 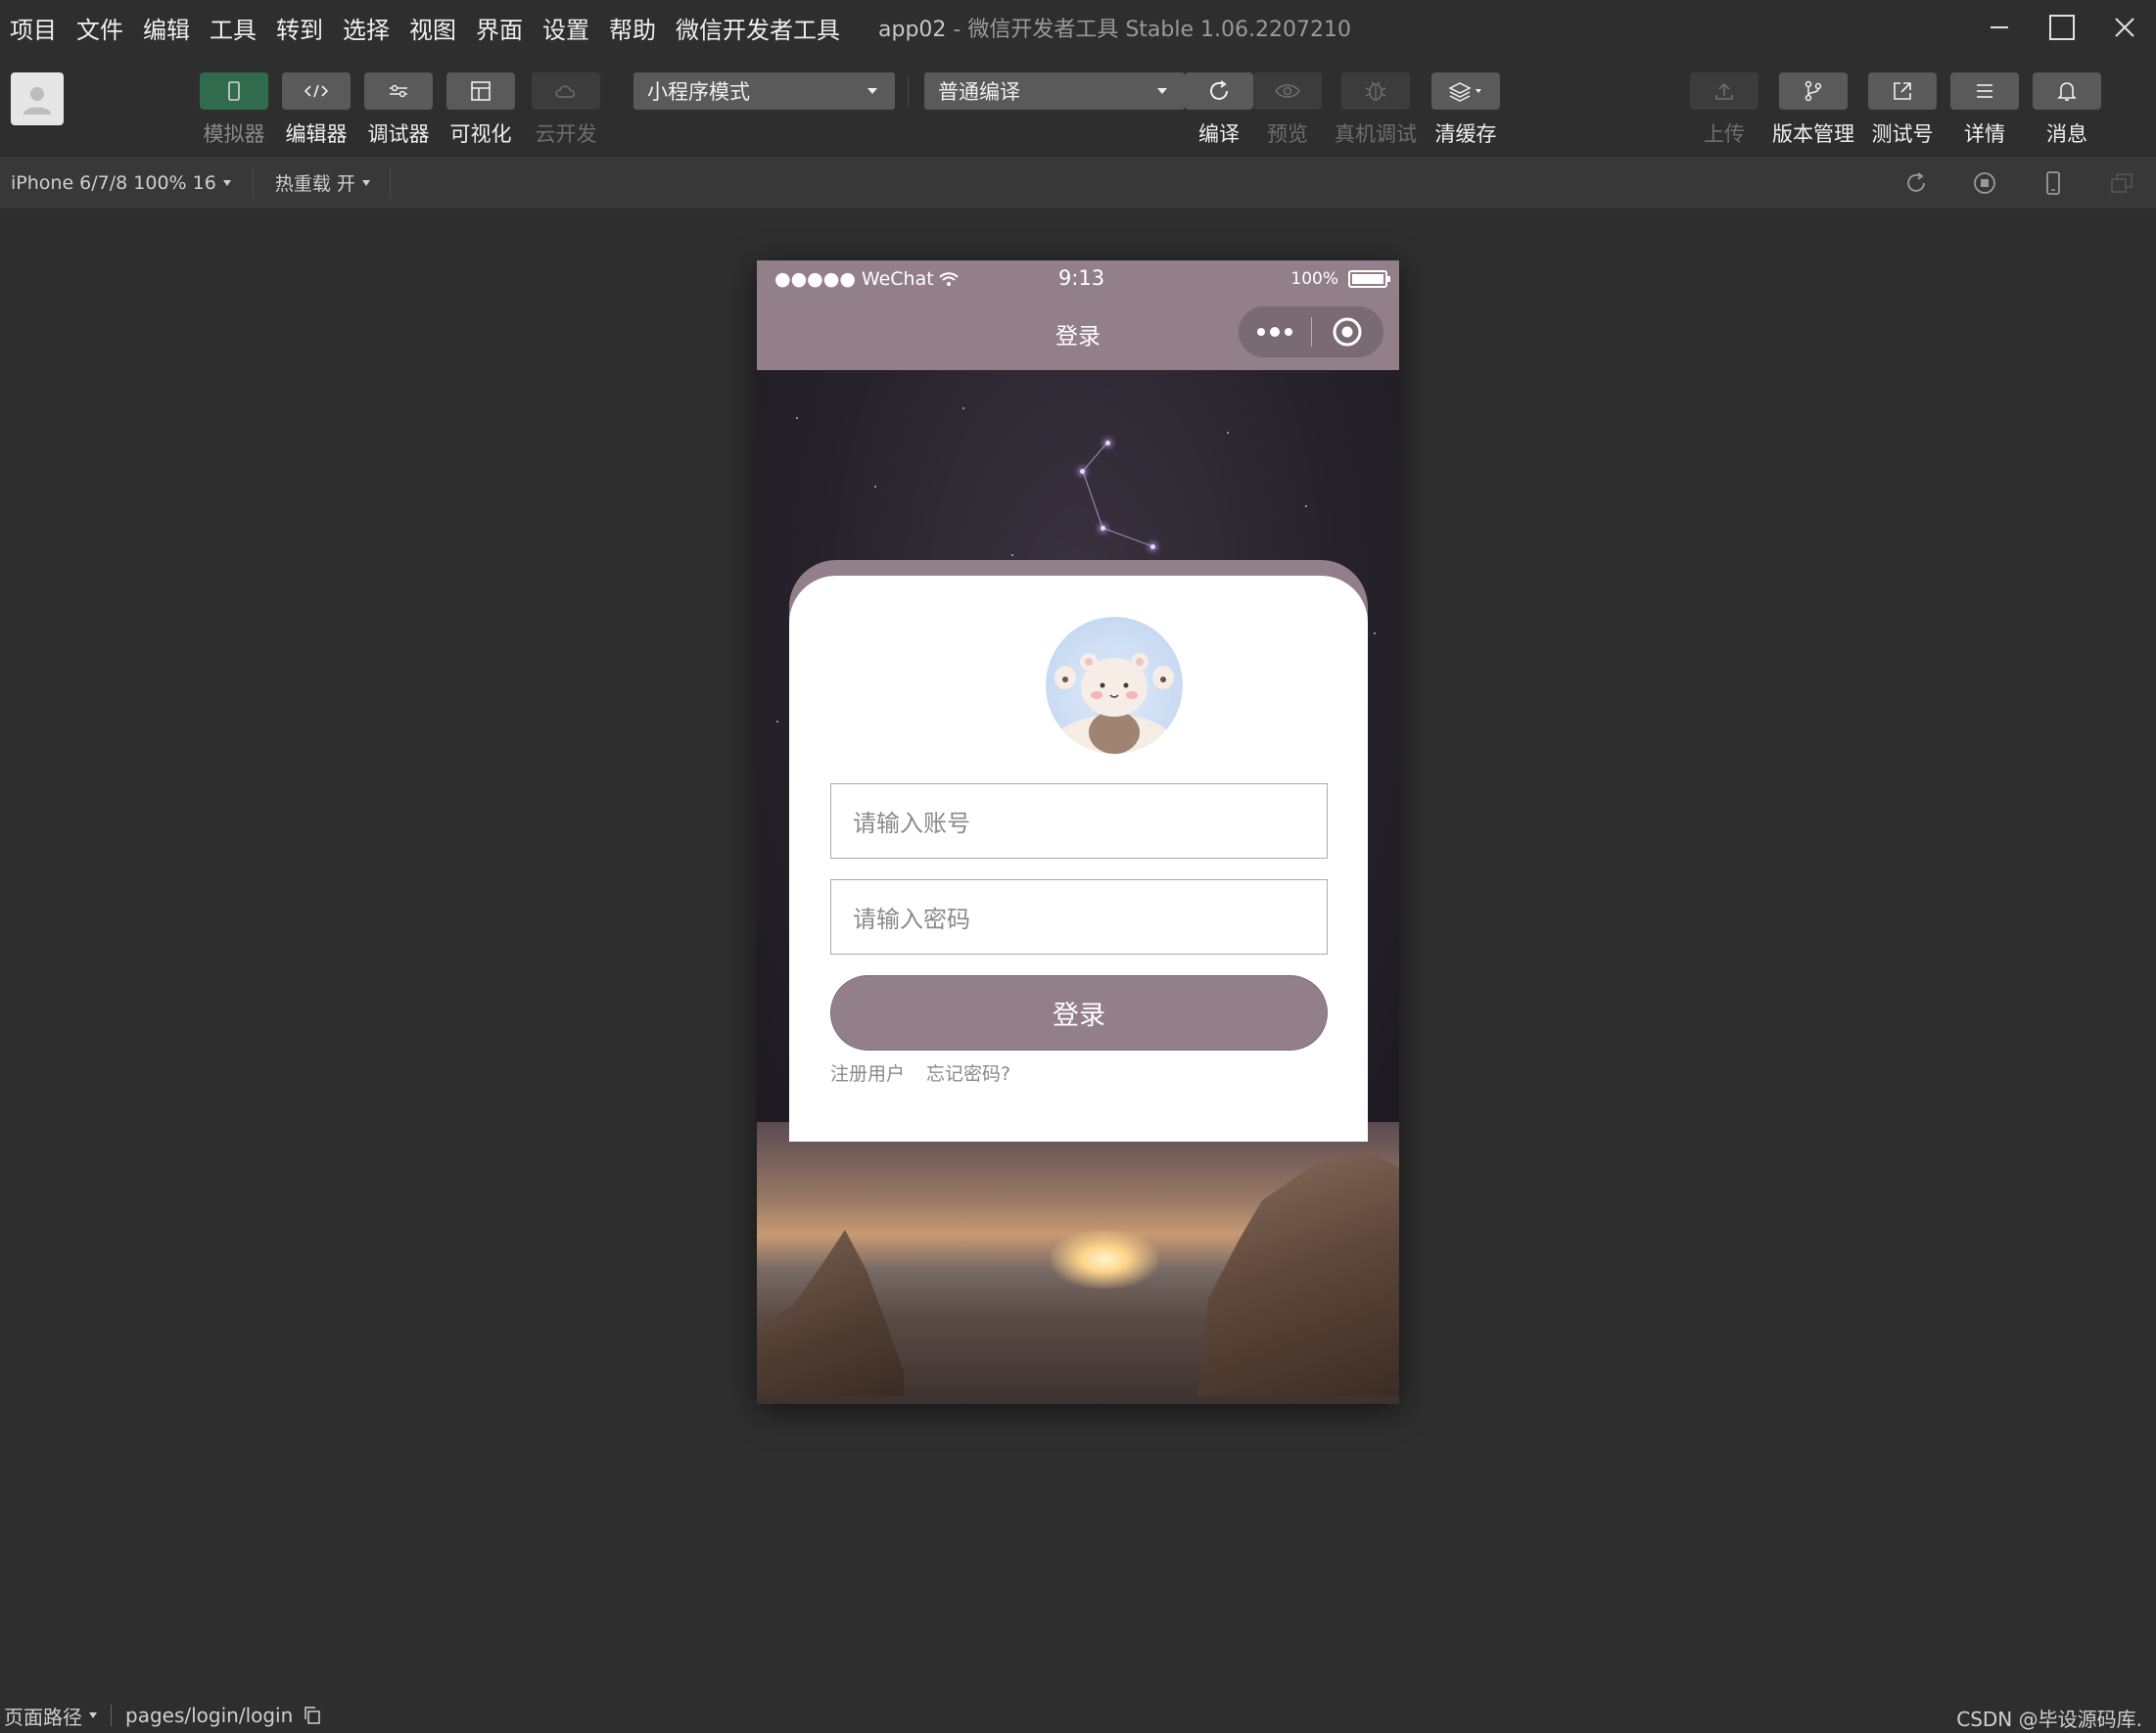 I want to click on more-button, so click(x=1275, y=331).